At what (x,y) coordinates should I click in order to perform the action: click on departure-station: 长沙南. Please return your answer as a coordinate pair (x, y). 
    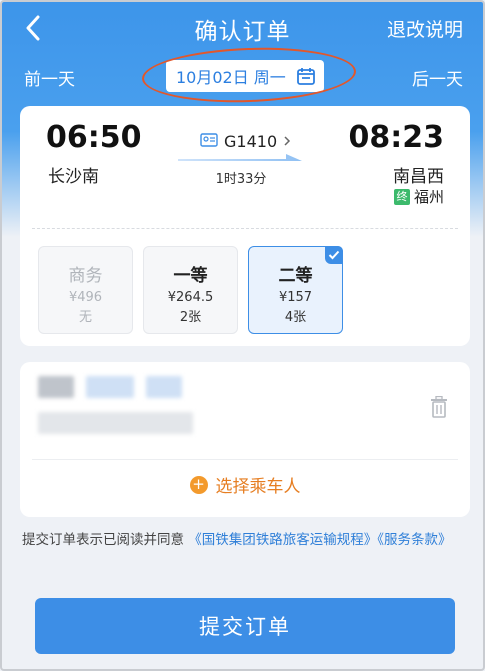
    Looking at the image, I should click on (73, 177).